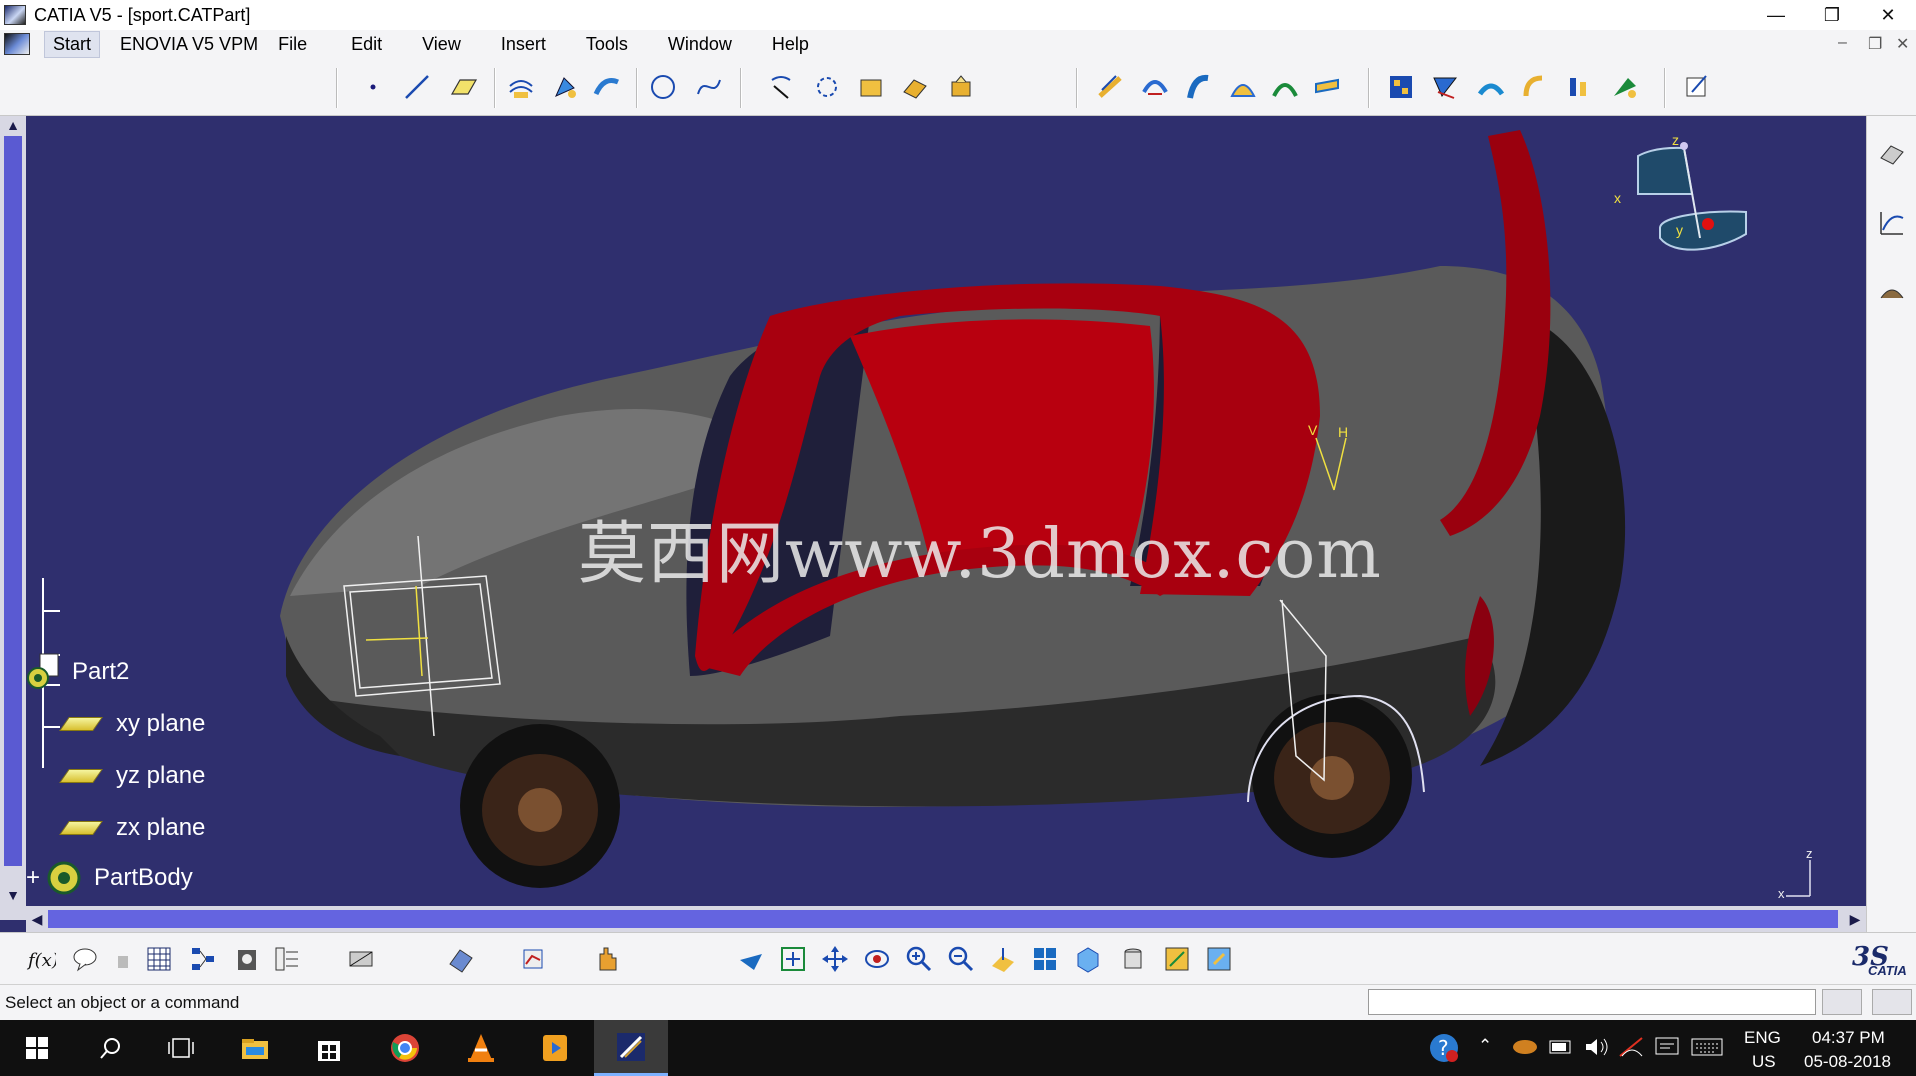  What do you see at coordinates (461, 959) in the screenshot?
I see `apply-material-icon` at bounding box center [461, 959].